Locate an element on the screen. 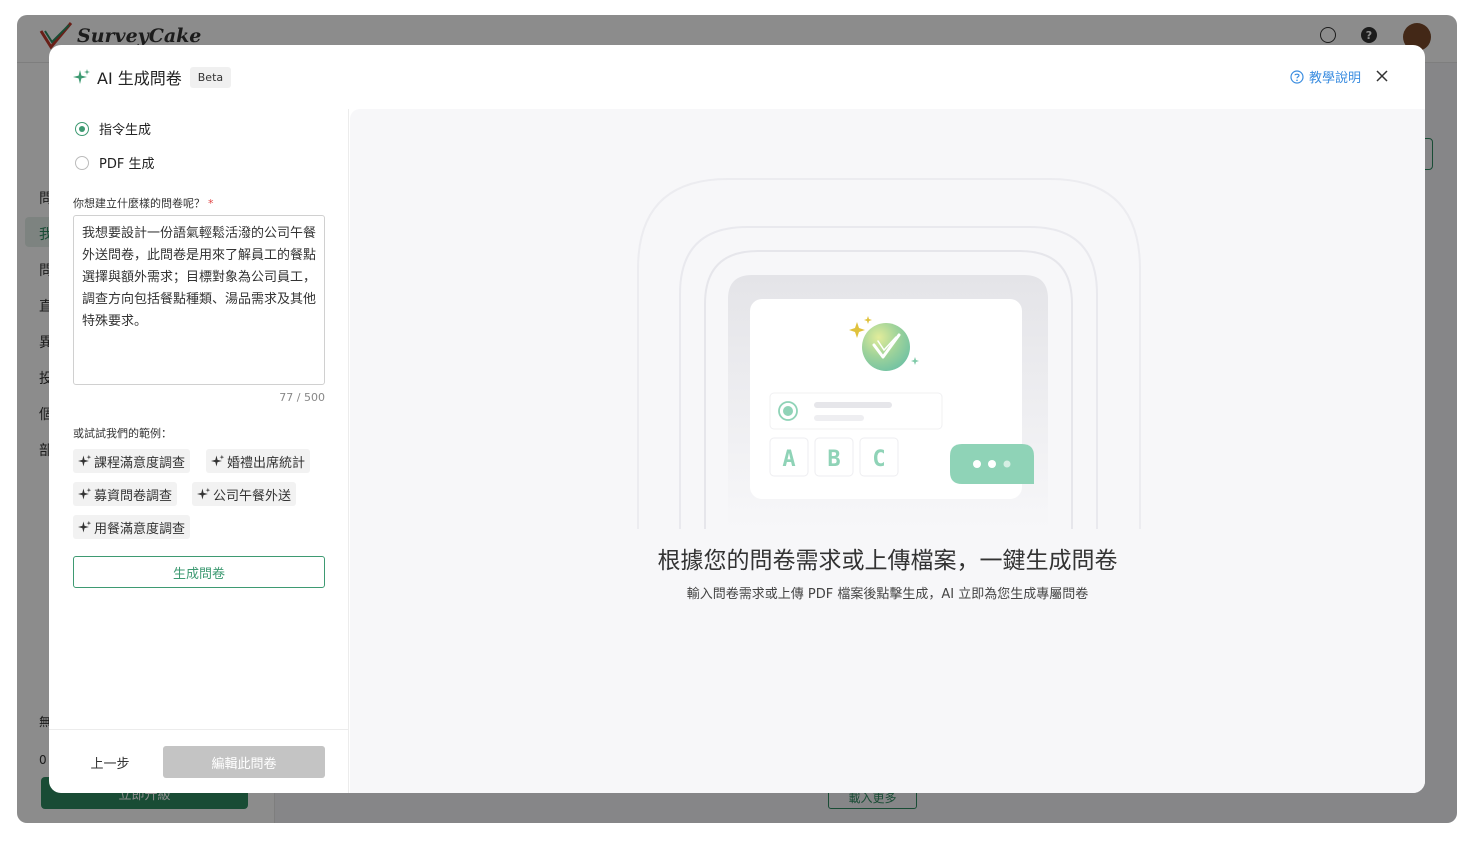 Image resolution: width=1474 pixels, height=842 pixels. example-chip-course-satisfaction: 課程滿意度調查 is located at coordinates (132, 461).